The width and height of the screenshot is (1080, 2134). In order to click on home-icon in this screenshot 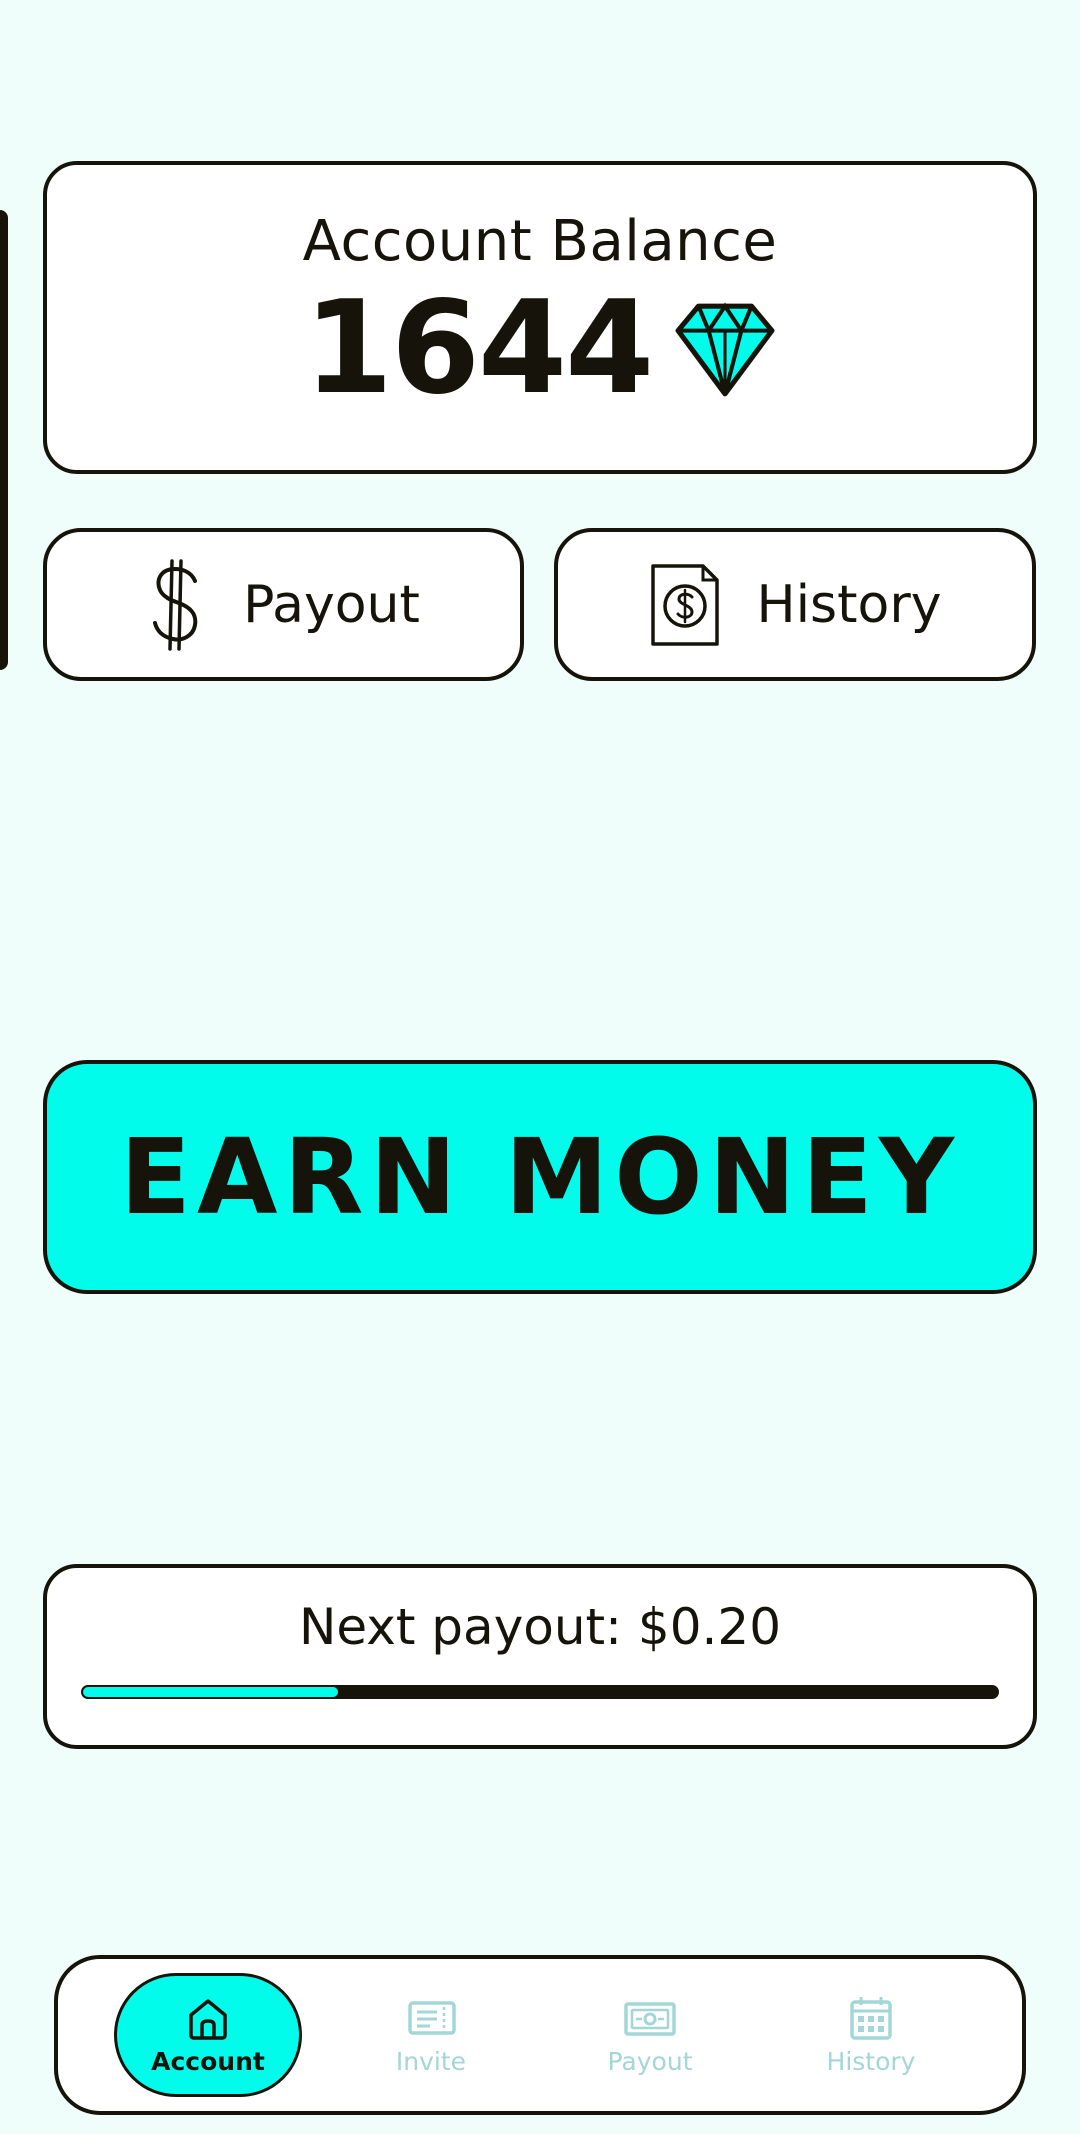, I will do `click(208, 2019)`.